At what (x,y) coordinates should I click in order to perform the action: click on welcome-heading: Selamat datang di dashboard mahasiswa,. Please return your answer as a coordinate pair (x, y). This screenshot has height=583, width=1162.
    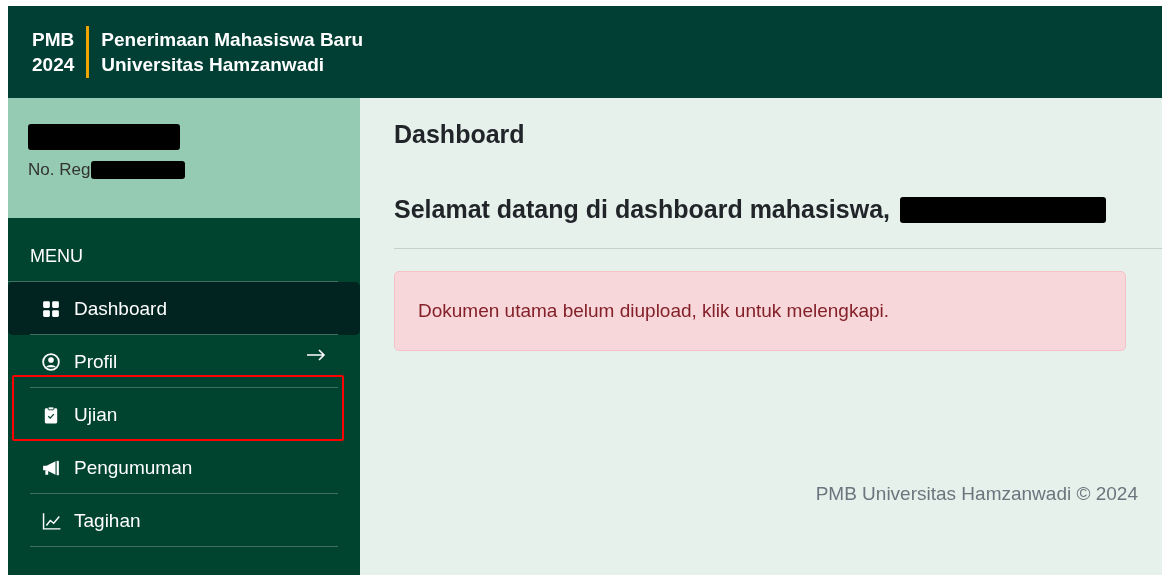
    Looking at the image, I should click on (642, 209).